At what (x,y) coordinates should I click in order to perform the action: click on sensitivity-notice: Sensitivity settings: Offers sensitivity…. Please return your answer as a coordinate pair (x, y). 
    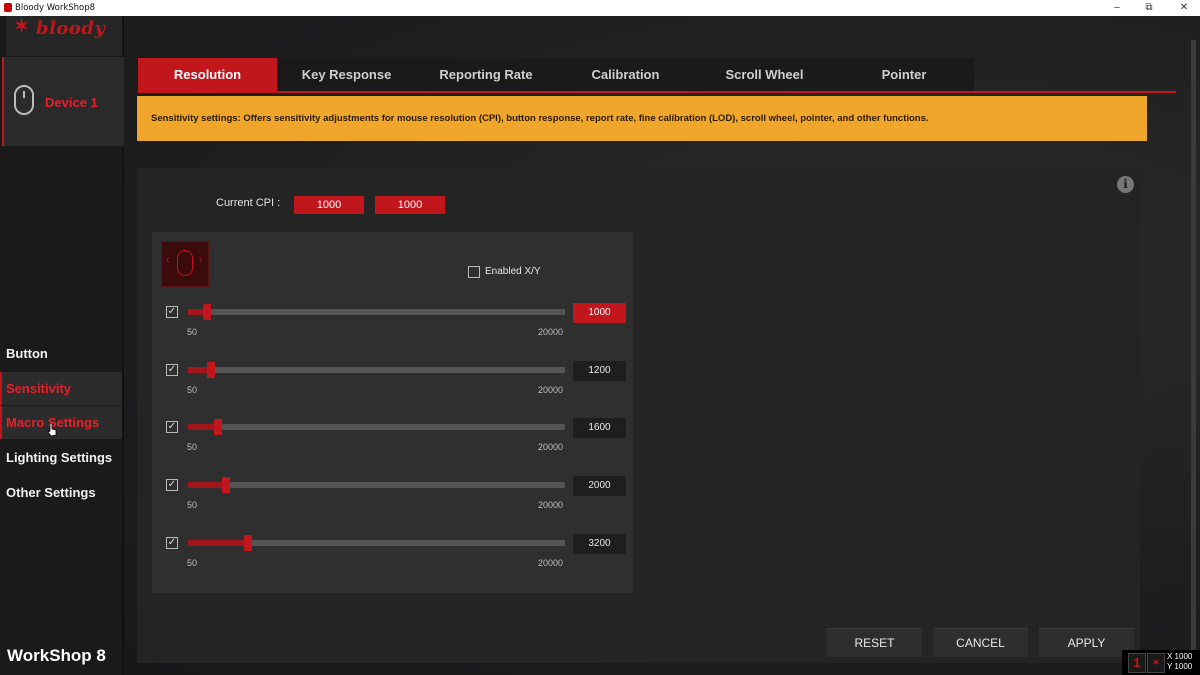
    Looking at the image, I should click on (642, 118).